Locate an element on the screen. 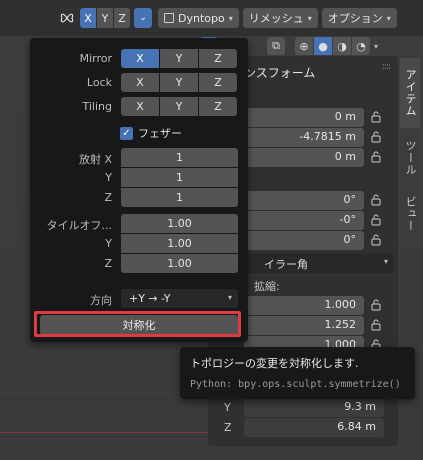 This screenshot has height=460, width=423. symmetry-z-toggle: Z is located at coordinates (122, 18).